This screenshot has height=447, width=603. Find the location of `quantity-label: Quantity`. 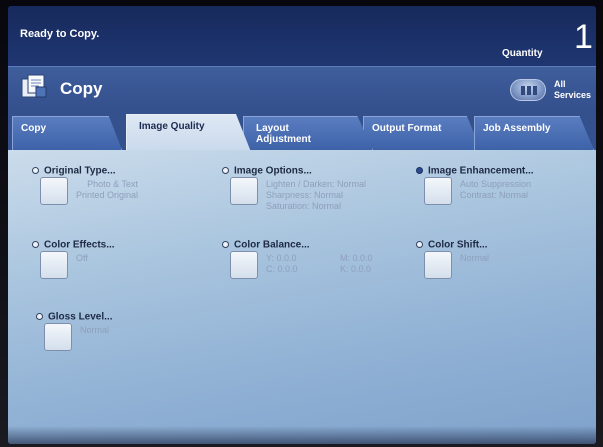

quantity-label: Quantity is located at coordinates (522, 53).